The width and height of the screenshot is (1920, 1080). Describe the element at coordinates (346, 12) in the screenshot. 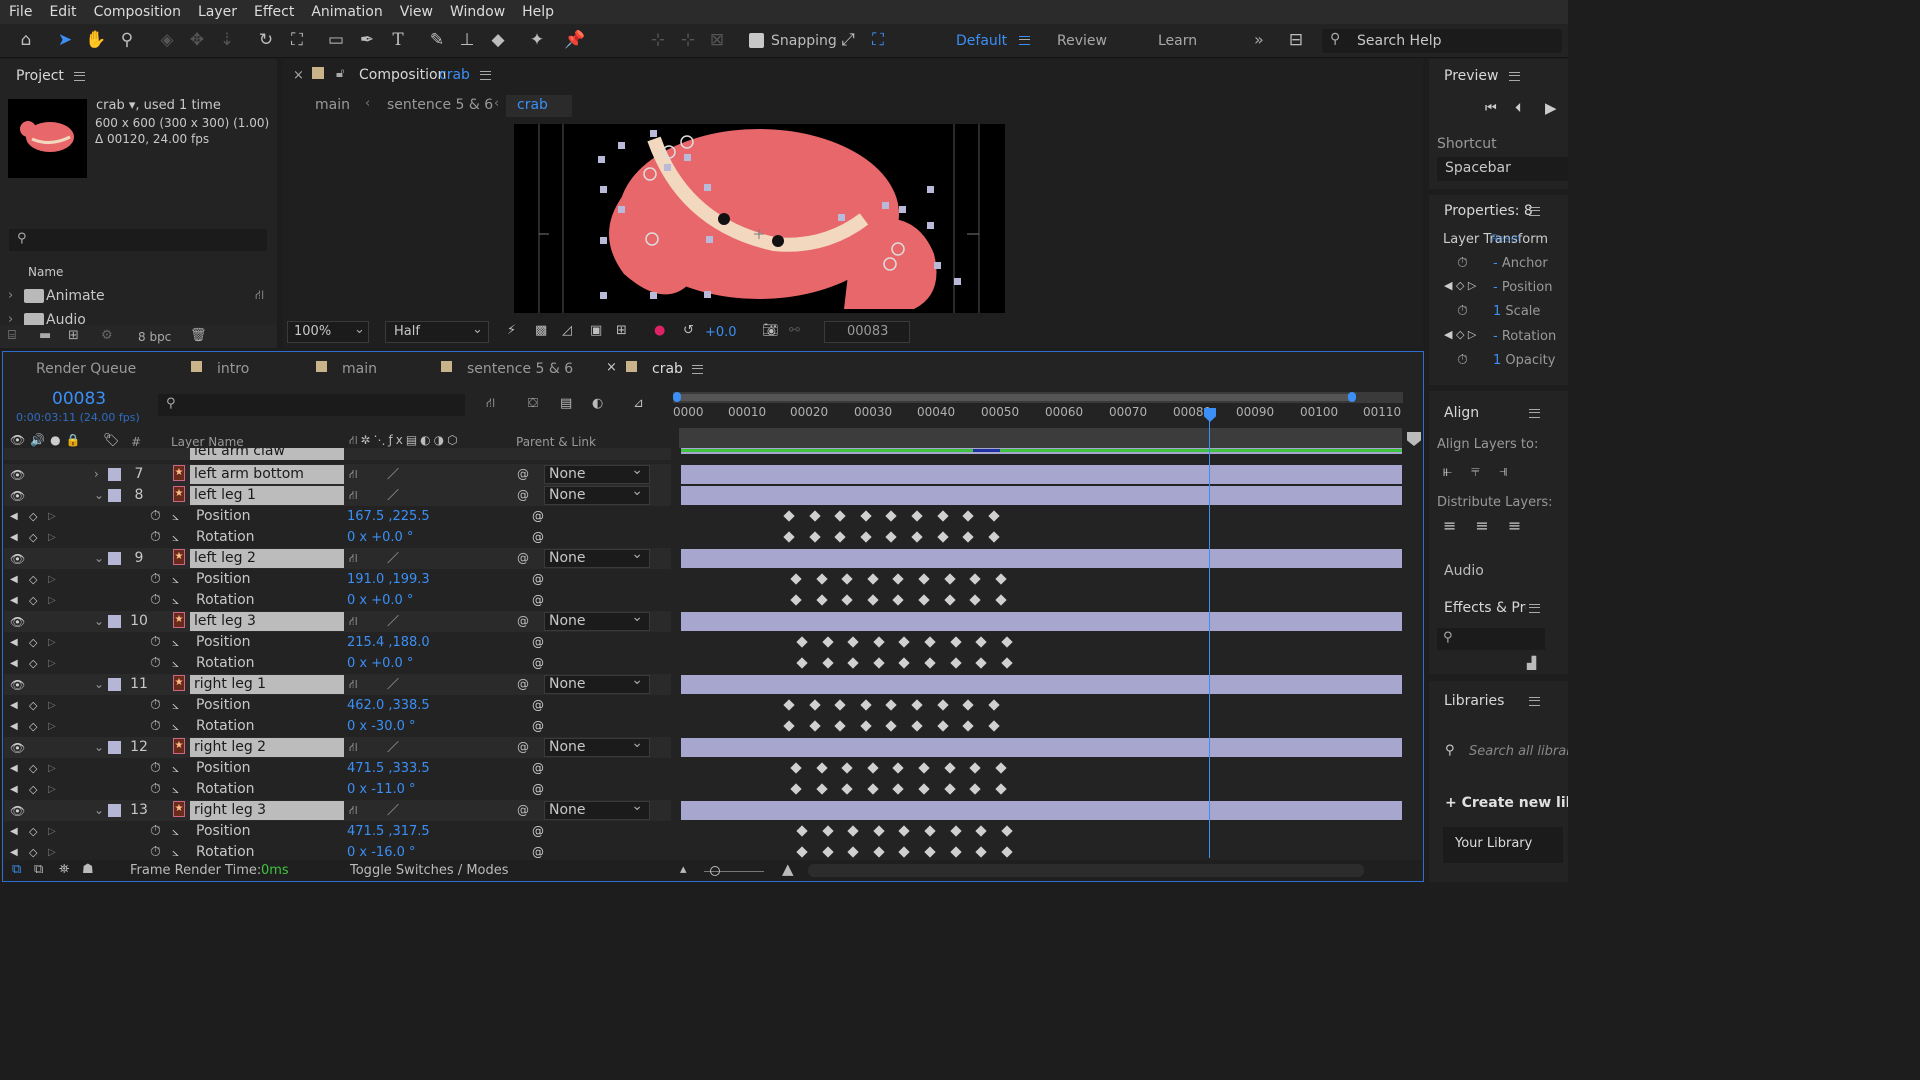

I see `menu-animation: Animation` at that location.